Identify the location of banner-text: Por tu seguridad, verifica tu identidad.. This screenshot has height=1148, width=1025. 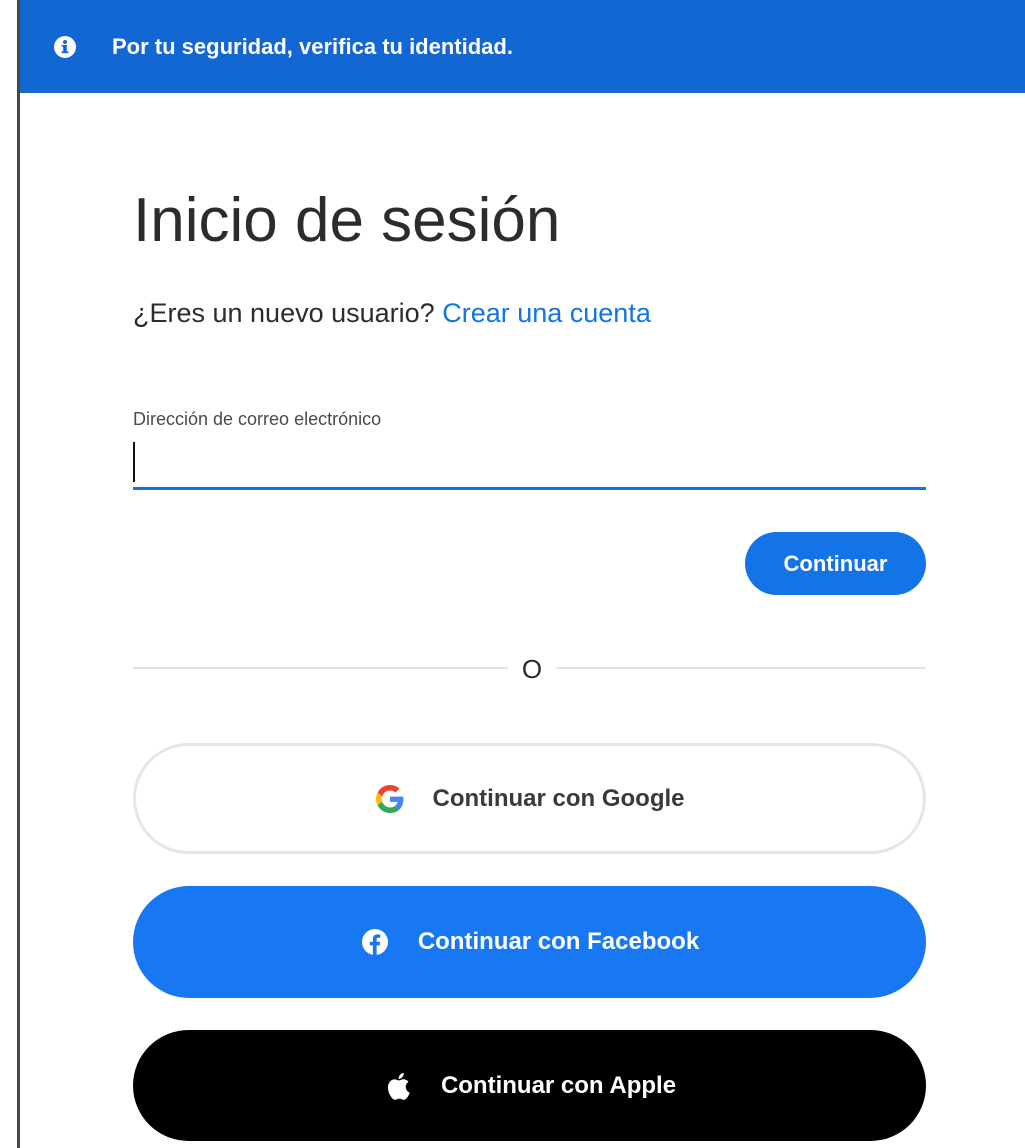
(312, 46).